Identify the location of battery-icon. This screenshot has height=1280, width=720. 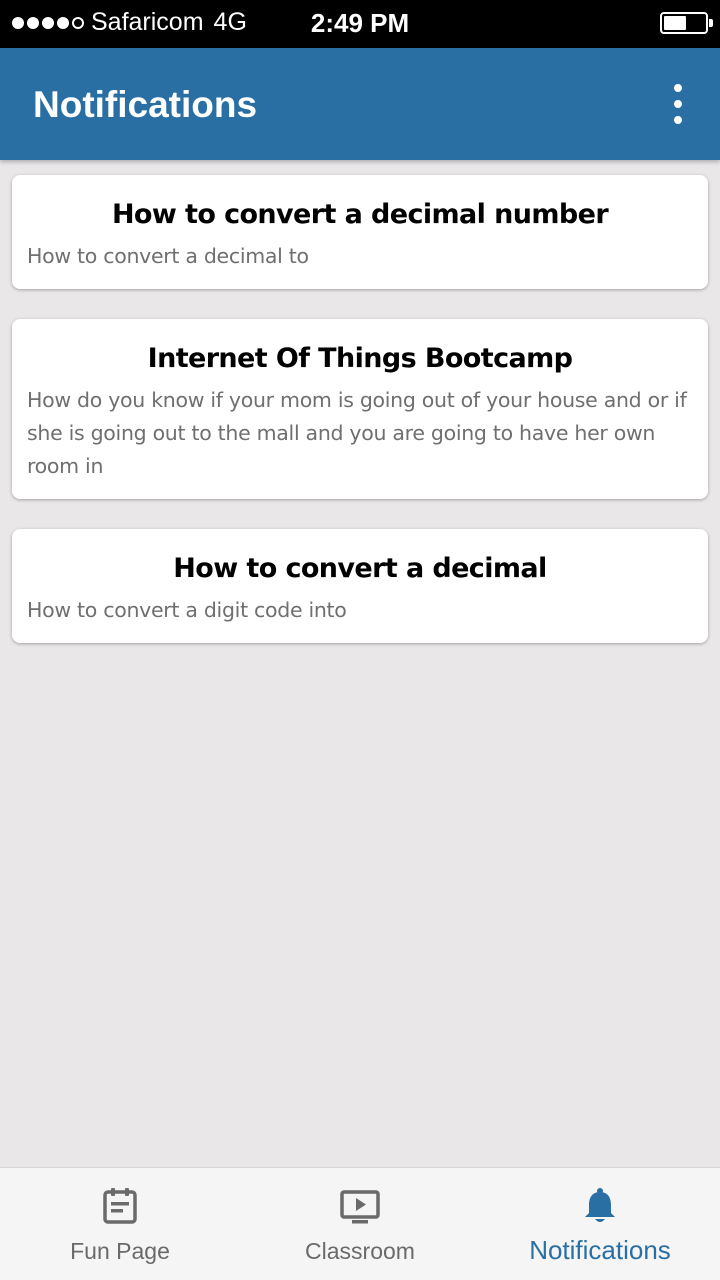
(686, 23).